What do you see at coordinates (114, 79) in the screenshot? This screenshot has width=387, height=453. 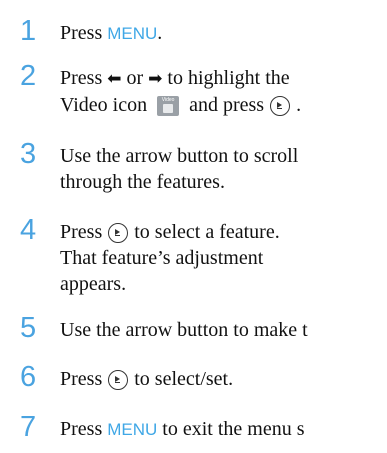 I see `left-arrow-icon: ⬅` at bounding box center [114, 79].